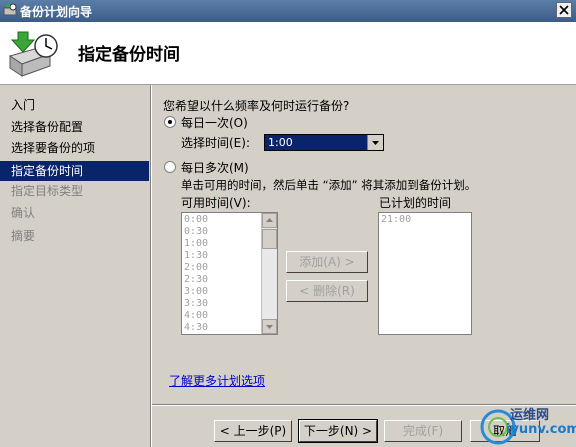  I want to click on frequency-question: 您希望以什么频率及何时运行备份?, so click(256, 106).